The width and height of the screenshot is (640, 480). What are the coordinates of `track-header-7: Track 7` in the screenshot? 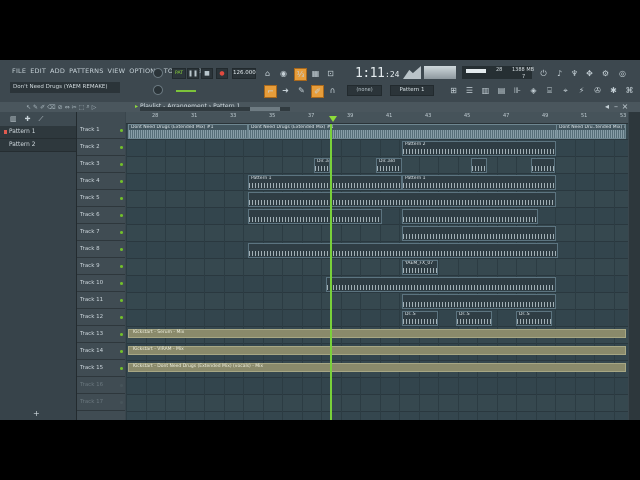 It's located at (101, 233).